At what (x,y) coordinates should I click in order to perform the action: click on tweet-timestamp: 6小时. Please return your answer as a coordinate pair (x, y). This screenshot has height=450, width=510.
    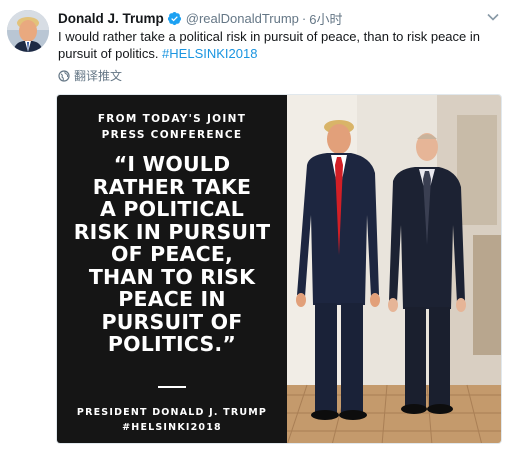
    Looking at the image, I should click on (325, 18).